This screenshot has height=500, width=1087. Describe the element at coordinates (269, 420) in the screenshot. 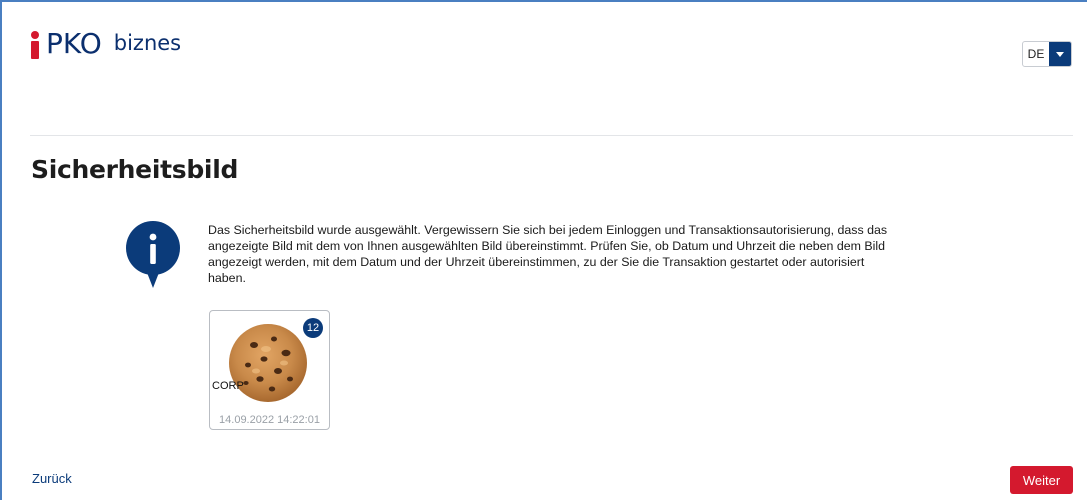

I see `security-image-datetime: 14.09.2022 14:22:01` at that location.